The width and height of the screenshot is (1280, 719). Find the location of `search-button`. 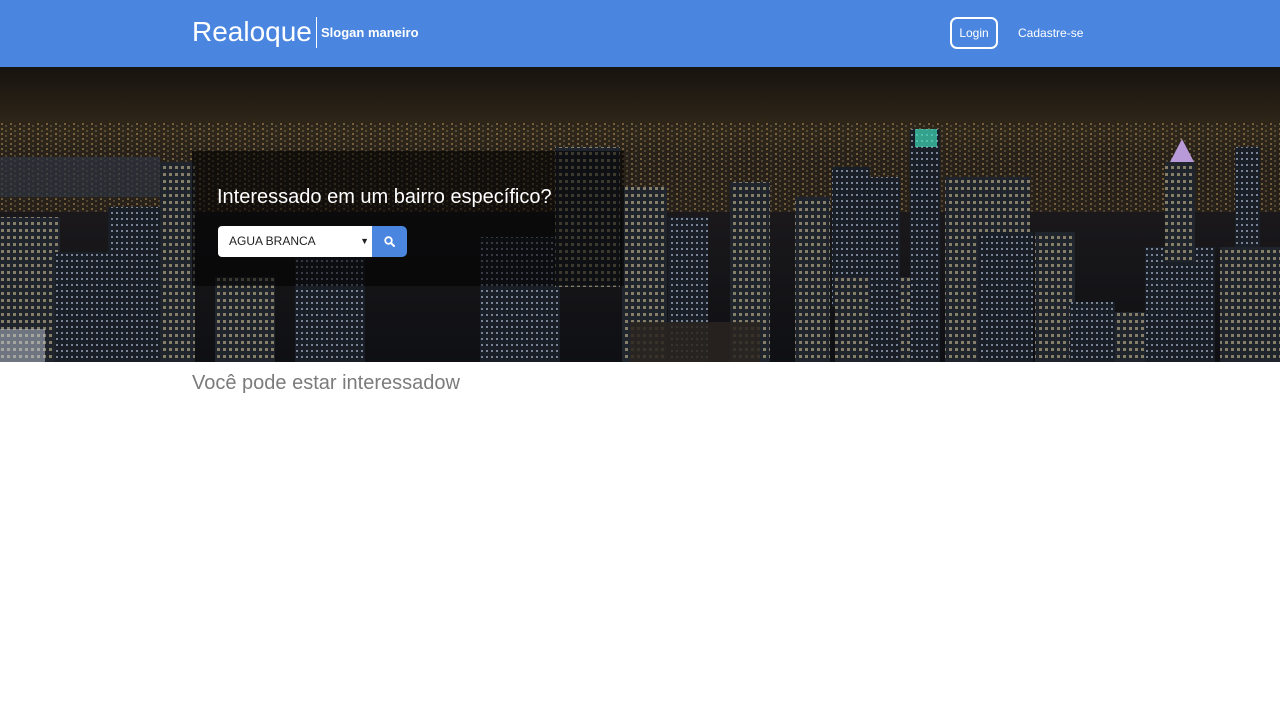

search-button is located at coordinates (389, 241).